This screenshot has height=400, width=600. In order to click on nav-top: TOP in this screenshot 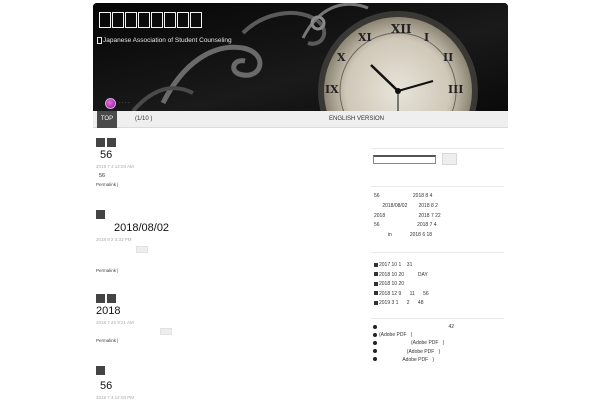, I will do `click(107, 119)`.